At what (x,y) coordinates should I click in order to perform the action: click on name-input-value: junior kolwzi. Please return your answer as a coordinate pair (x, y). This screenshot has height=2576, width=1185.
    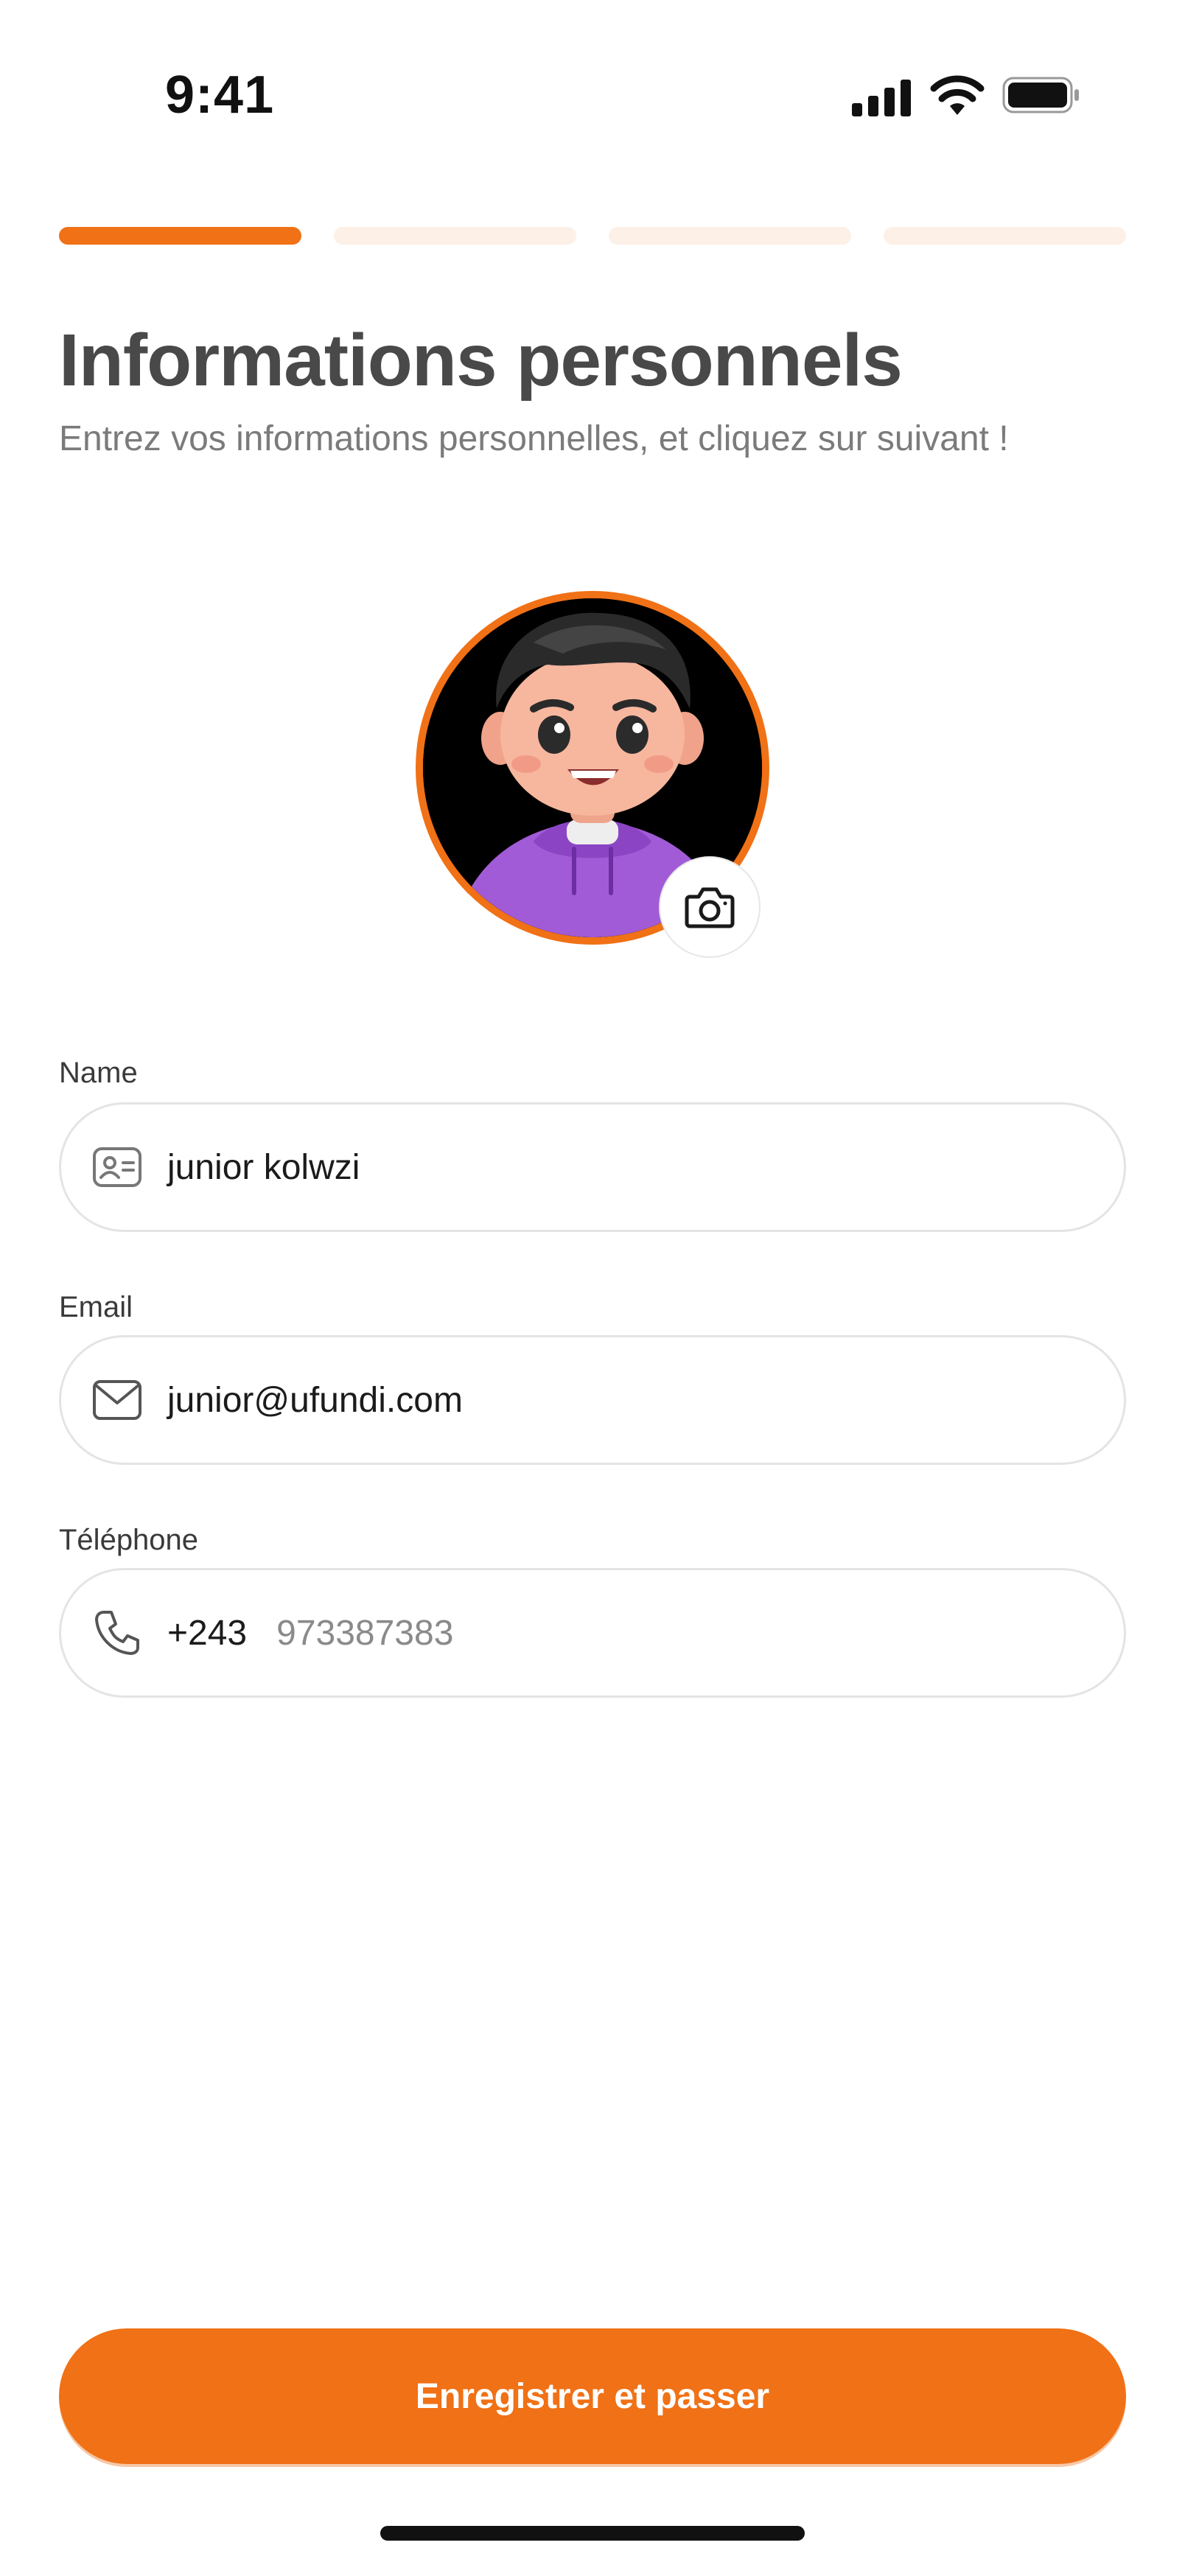
    Looking at the image, I should click on (263, 1167).